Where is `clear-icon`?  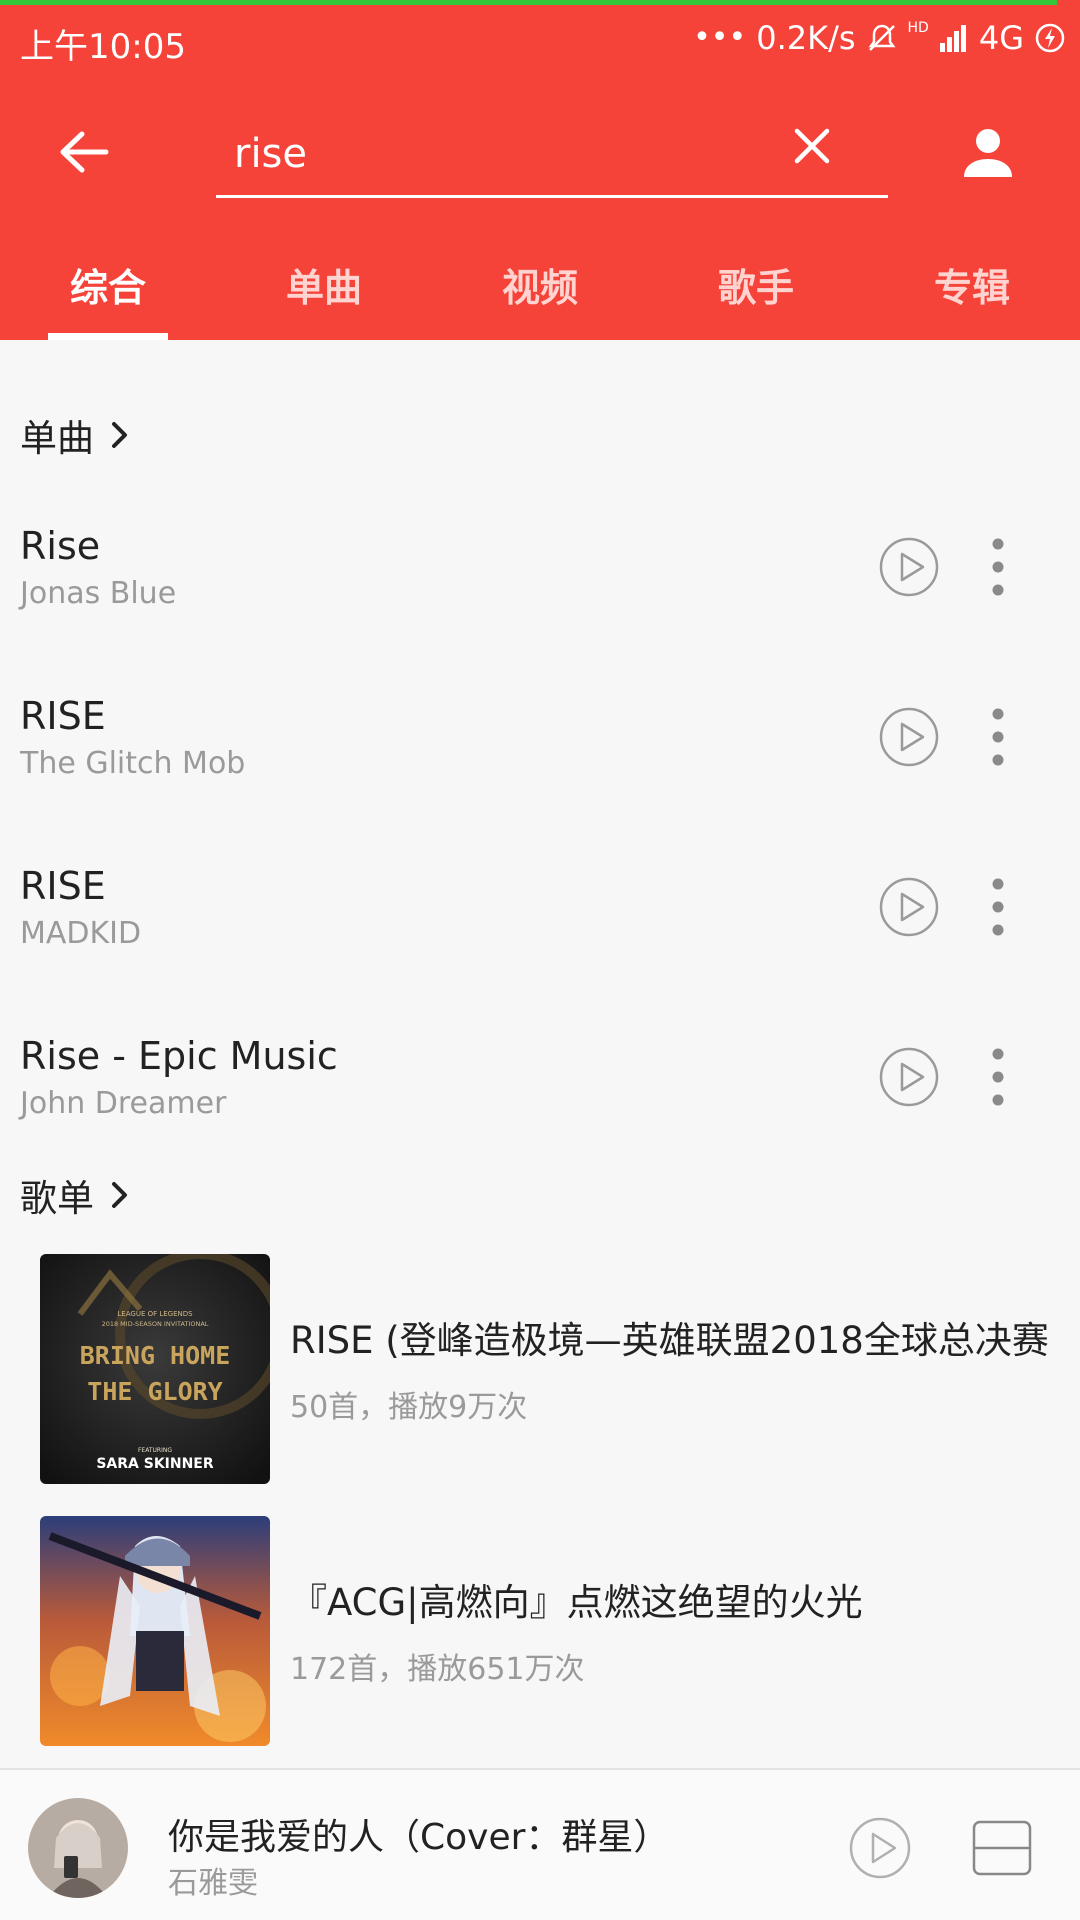
clear-icon is located at coordinates (812, 146).